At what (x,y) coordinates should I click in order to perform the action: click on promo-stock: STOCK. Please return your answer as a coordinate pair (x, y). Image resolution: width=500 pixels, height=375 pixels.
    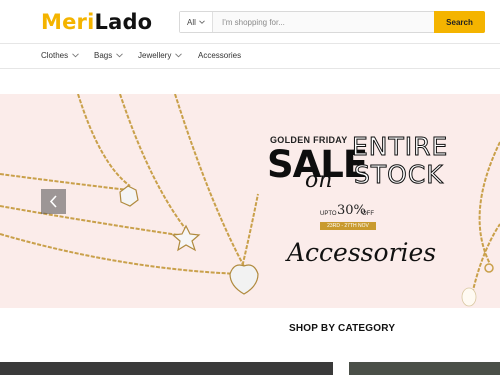
    Looking at the image, I should click on (399, 175).